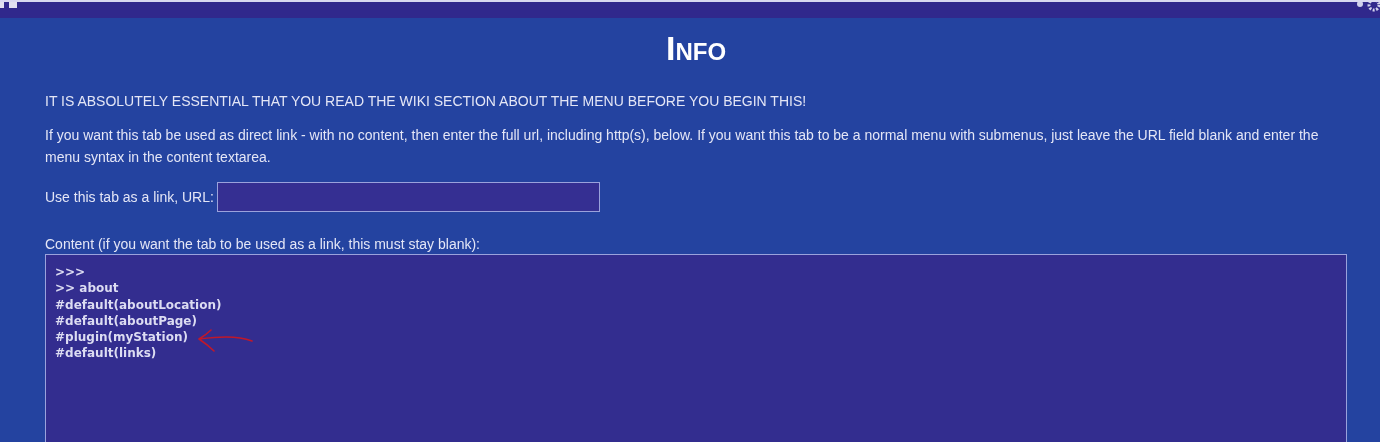 The width and height of the screenshot is (1380, 442). What do you see at coordinates (426, 101) in the screenshot?
I see `warning-text: IT IS ABSOLUTELY ESSENTIAL THAT YOU READ THE WIKI SECTION ABOUT THE MENU BEFORE YOU BEGIN THIS!` at bounding box center [426, 101].